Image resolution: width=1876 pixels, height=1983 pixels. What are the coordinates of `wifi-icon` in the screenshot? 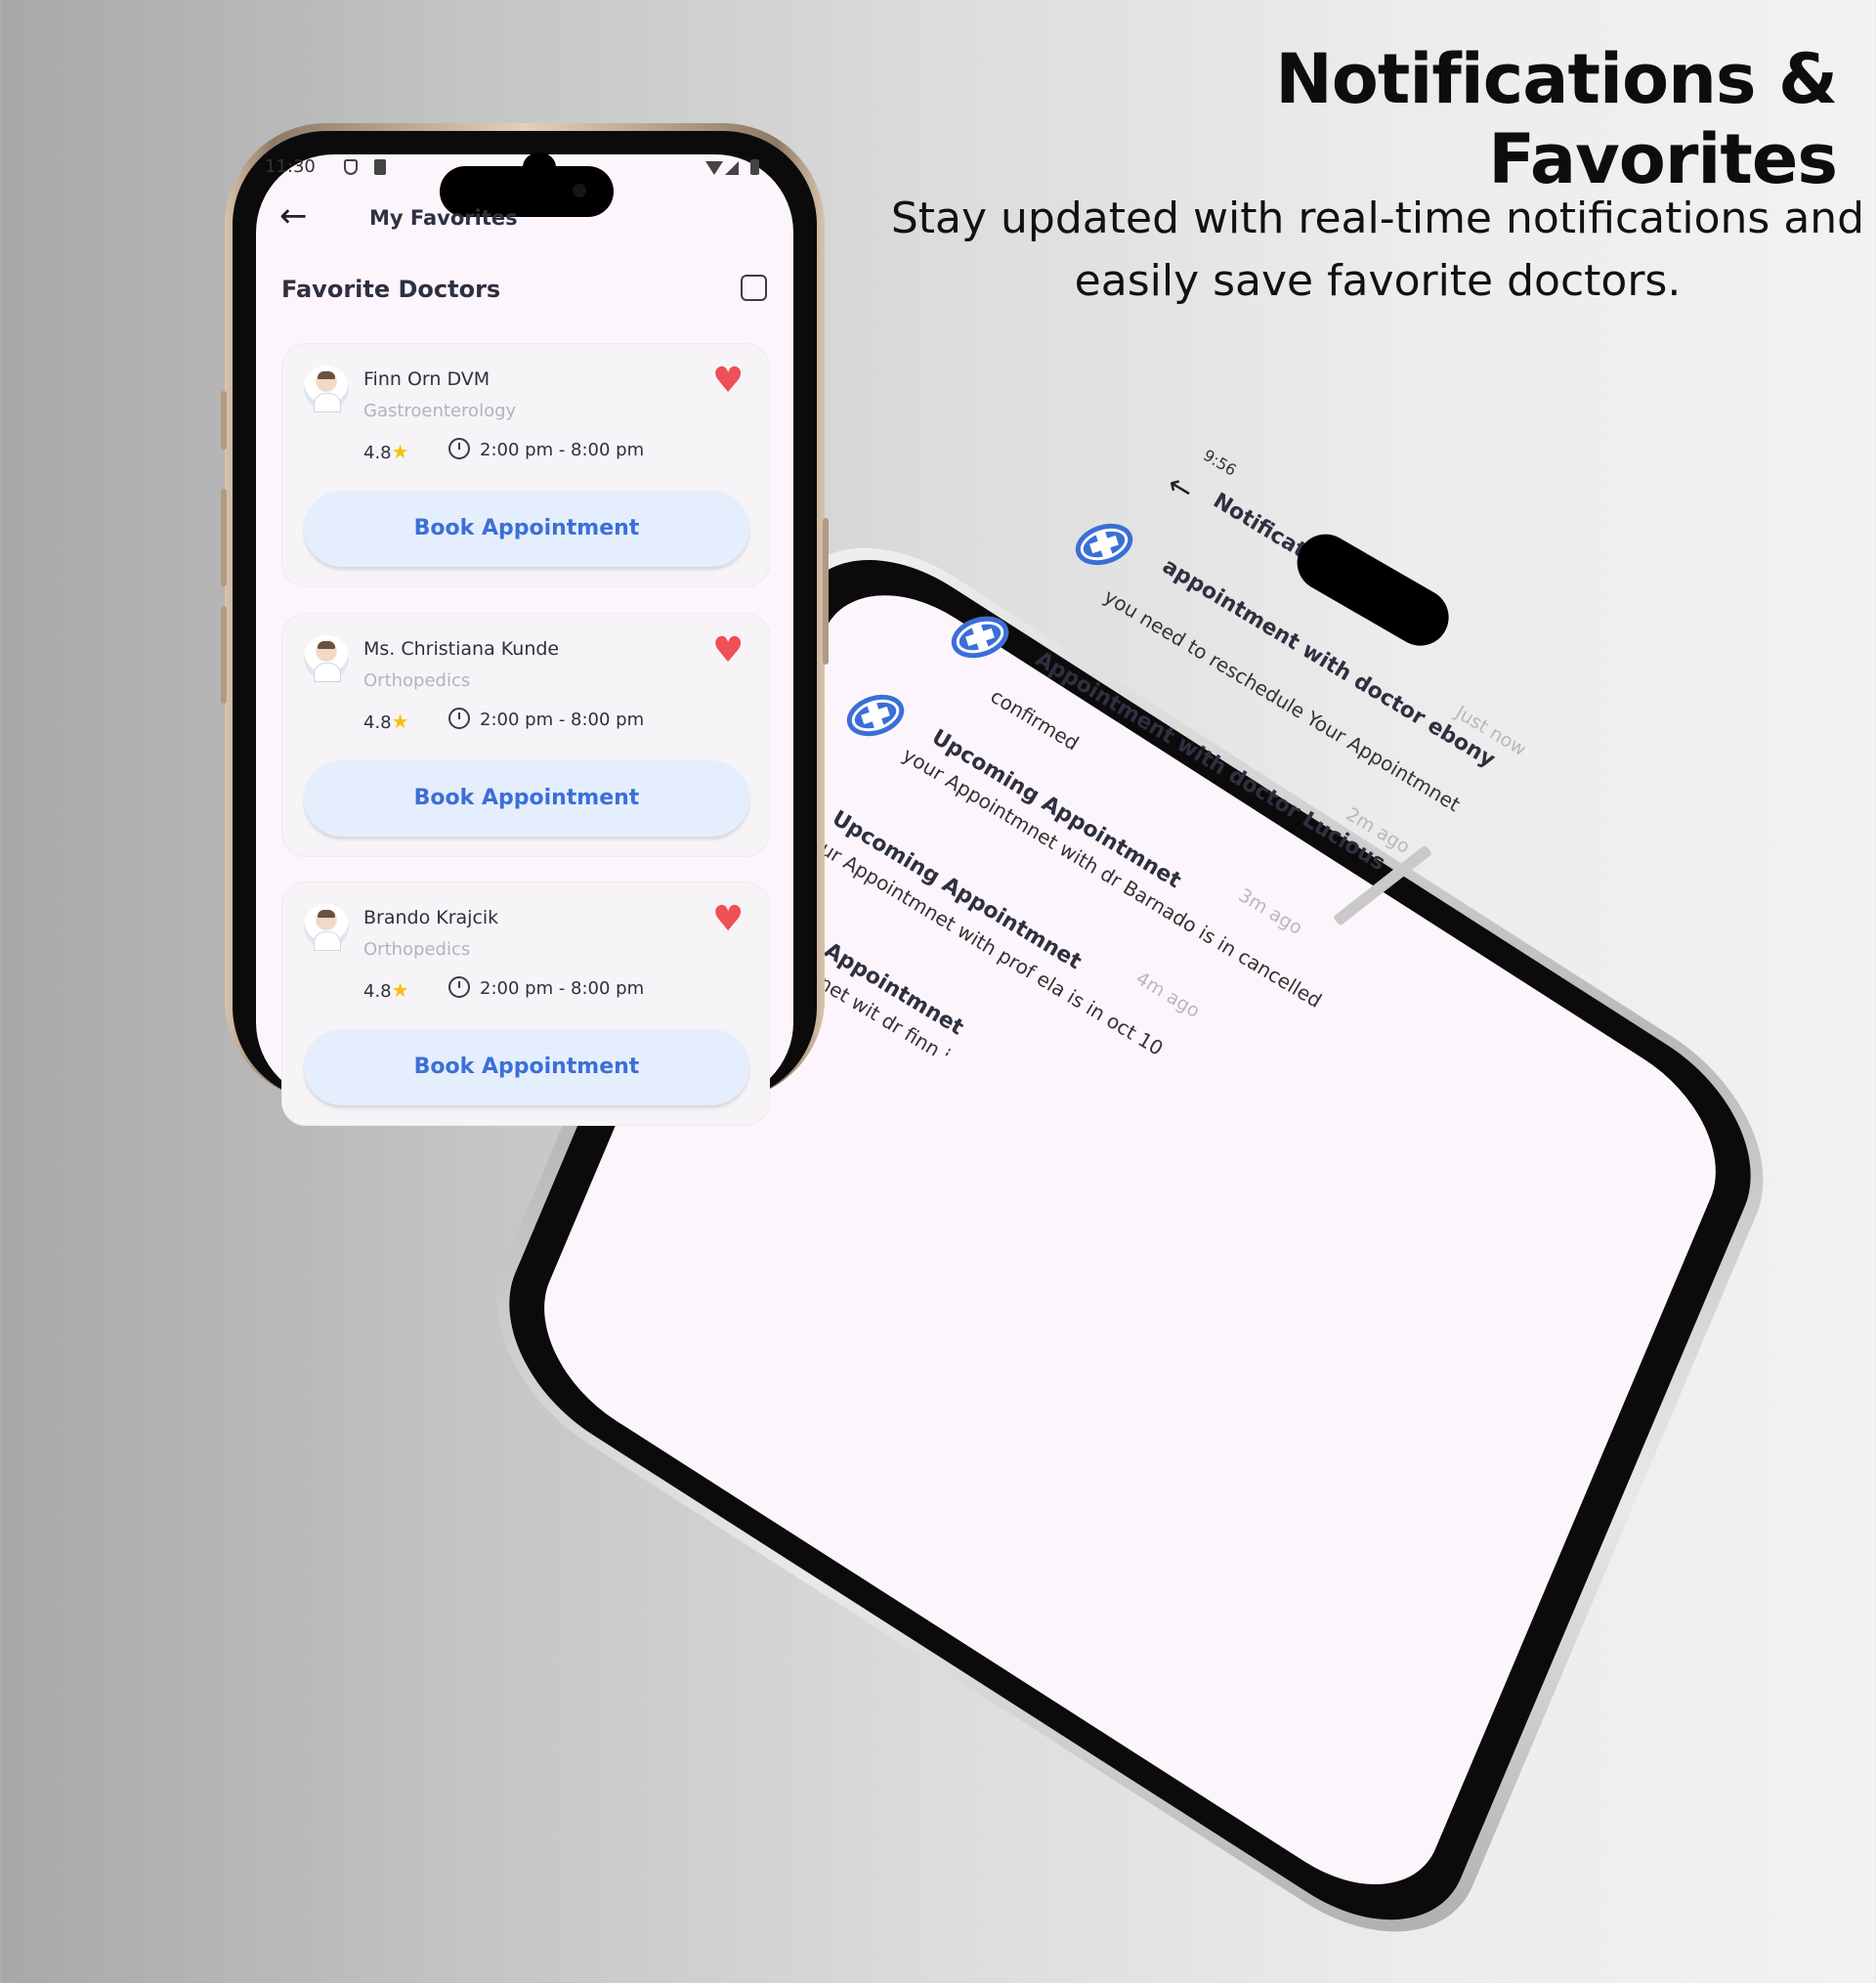 It's located at (714, 168).